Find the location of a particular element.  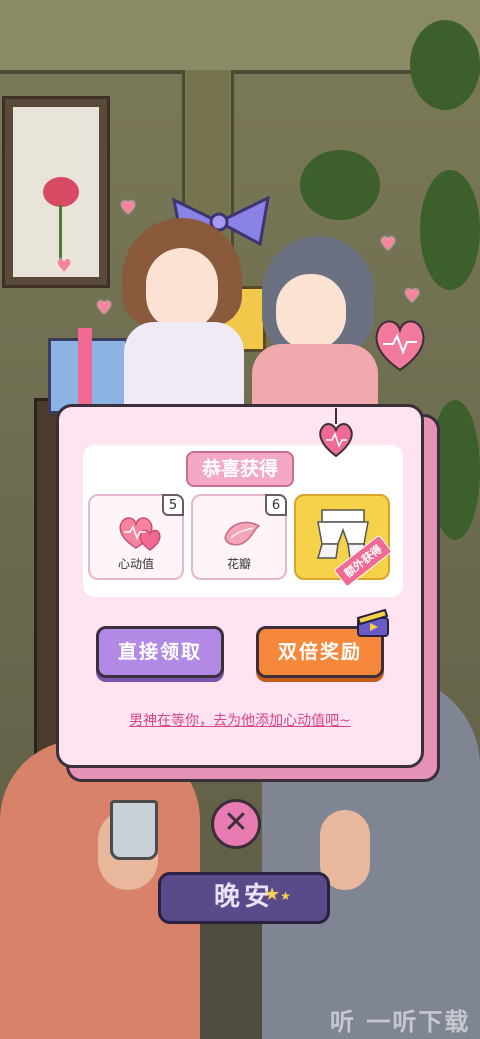

hearts-icon is located at coordinates (140, 534).